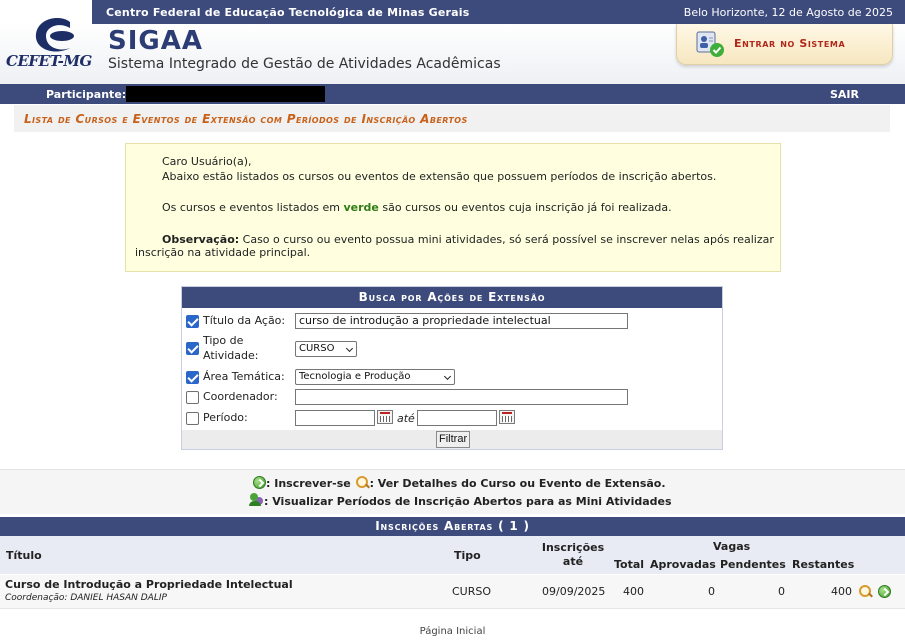 This screenshot has height=642, width=905. Describe the element at coordinates (253, 207) in the screenshot. I see `info-line2-before: Os cursos e eventos listados em` at that location.